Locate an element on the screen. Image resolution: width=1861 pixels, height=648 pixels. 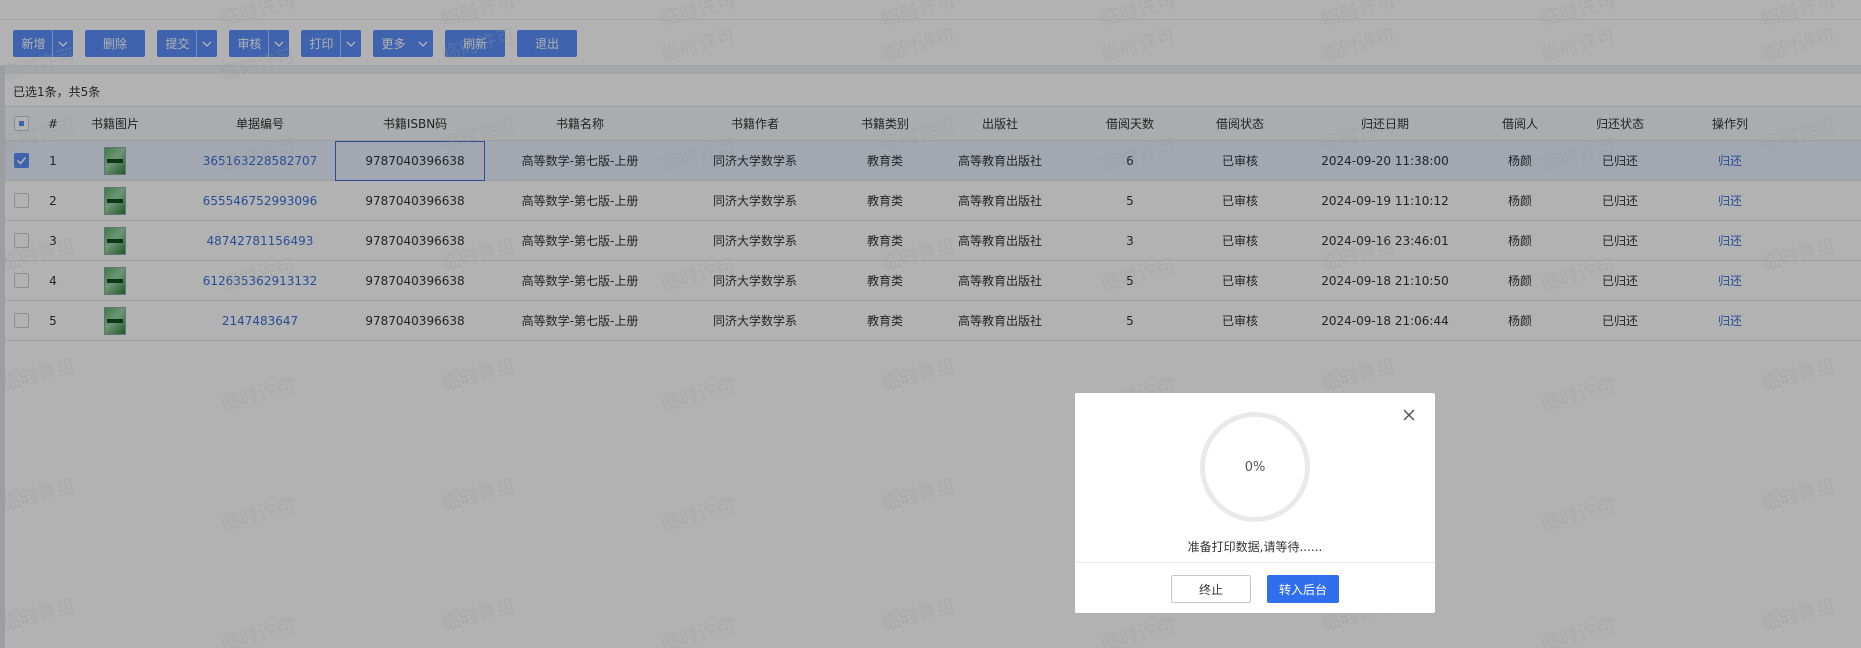
progress-label: 0% is located at coordinates (1255, 467).